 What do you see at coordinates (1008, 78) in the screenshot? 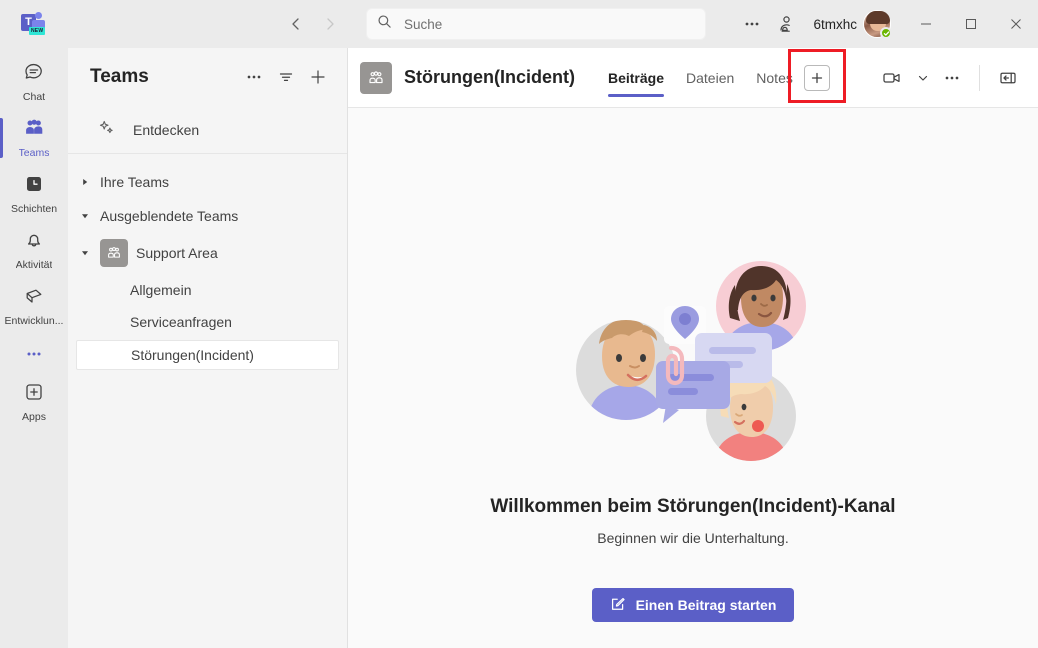
I see `open-panel-icon` at bounding box center [1008, 78].